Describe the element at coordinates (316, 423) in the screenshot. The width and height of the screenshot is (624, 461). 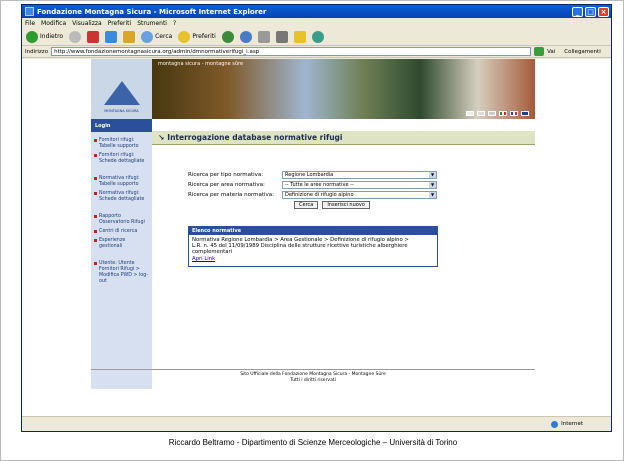
I see `status-bar: Internet` at that location.